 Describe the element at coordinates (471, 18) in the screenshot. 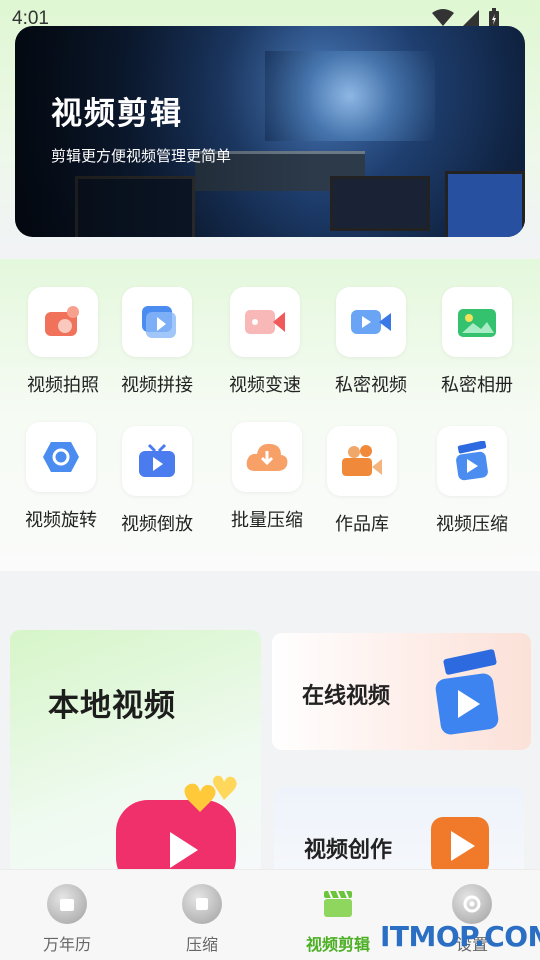

I see `signal-icon` at that location.